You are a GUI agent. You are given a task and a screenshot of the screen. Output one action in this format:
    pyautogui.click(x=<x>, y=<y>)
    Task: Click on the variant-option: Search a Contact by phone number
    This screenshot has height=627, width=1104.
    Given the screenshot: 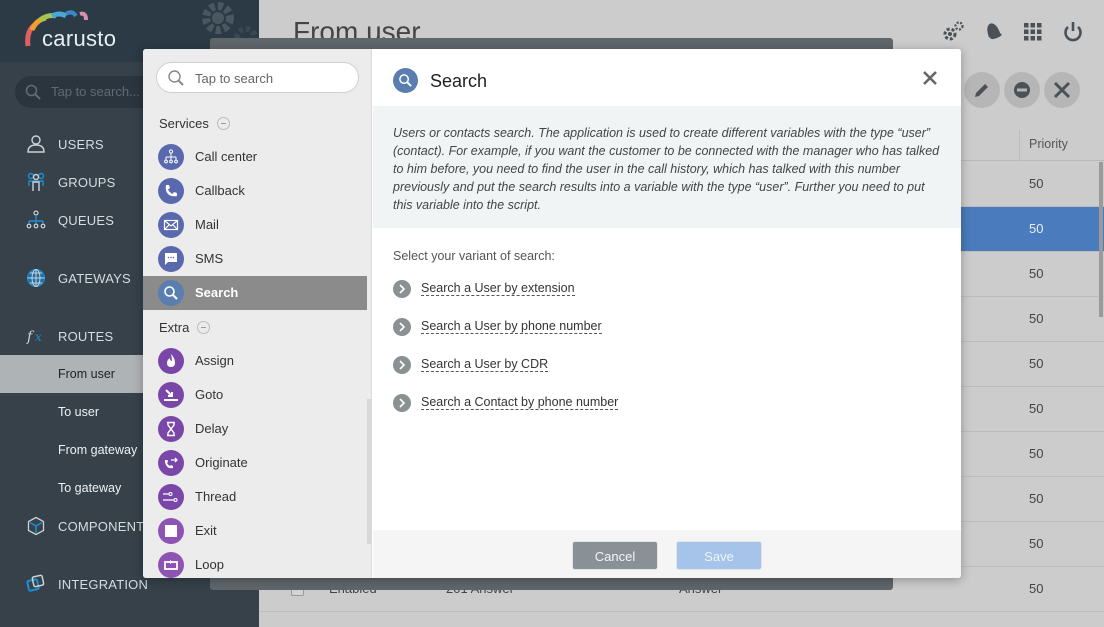 What is the action you would take?
    pyautogui.click(x=543, y=403)
    